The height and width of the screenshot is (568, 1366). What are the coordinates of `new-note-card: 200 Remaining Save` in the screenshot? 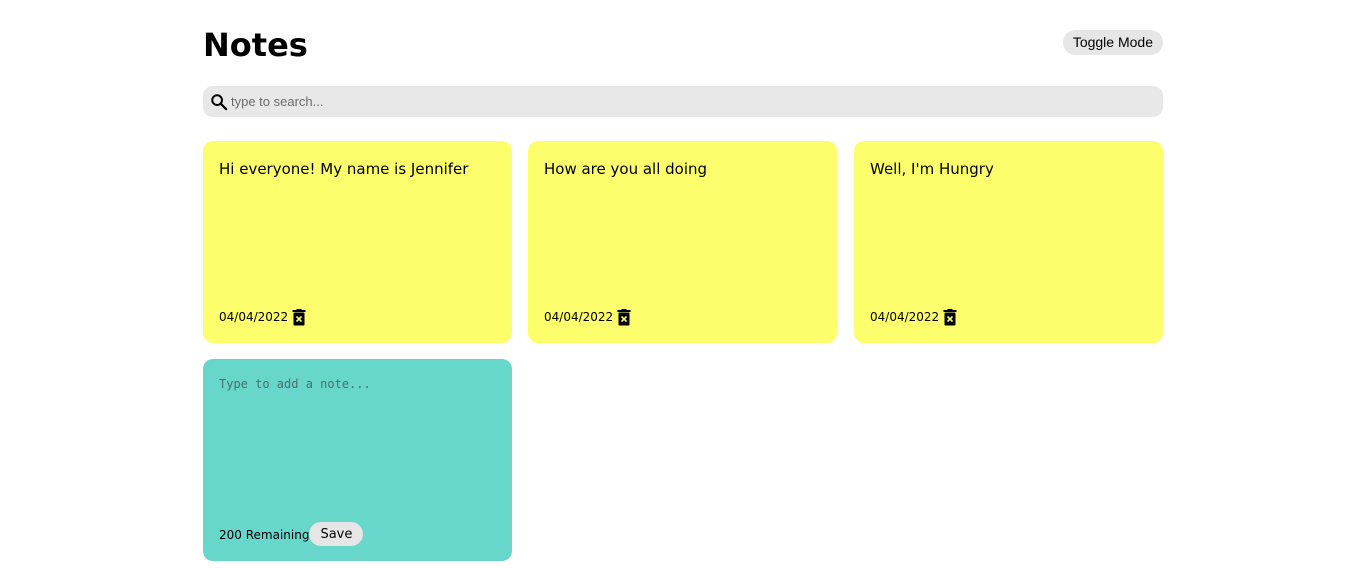 It's located at (357, 460).